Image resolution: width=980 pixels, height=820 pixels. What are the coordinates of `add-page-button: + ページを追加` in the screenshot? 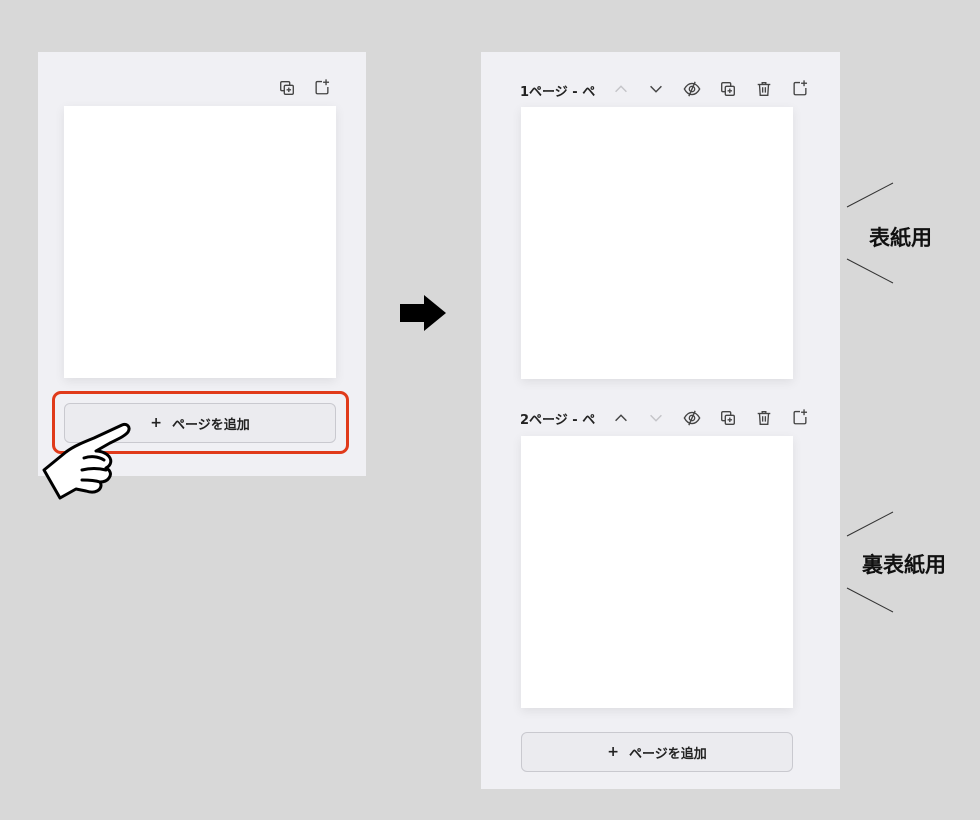 It's located at (657, 752).